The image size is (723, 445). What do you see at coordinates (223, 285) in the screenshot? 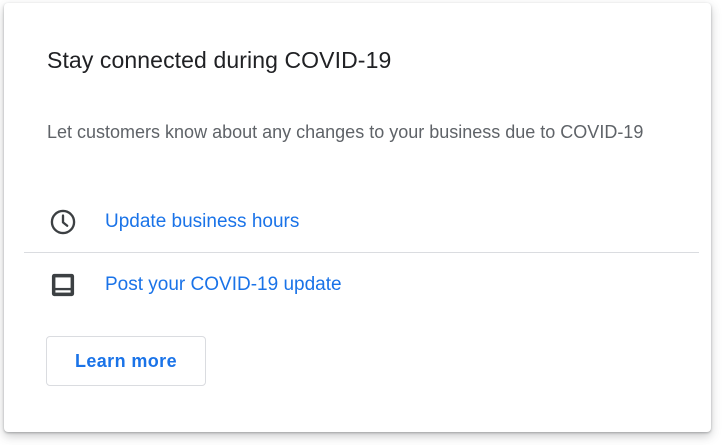
I see `post-covid-update-link: Post your COVID-19 update` at bounding box center [223, 285].